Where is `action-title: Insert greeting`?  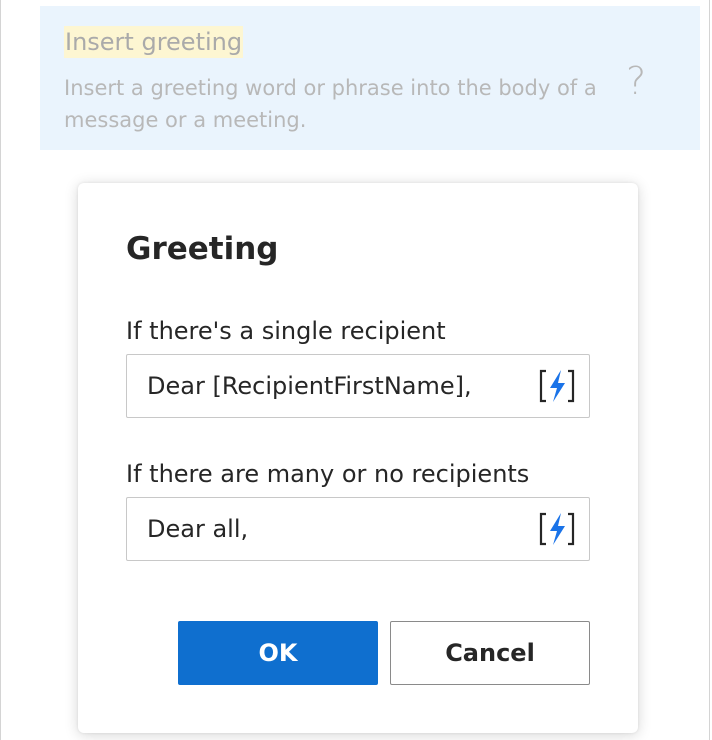 action-title: Insert greeting is located at coordinates (154, 42).